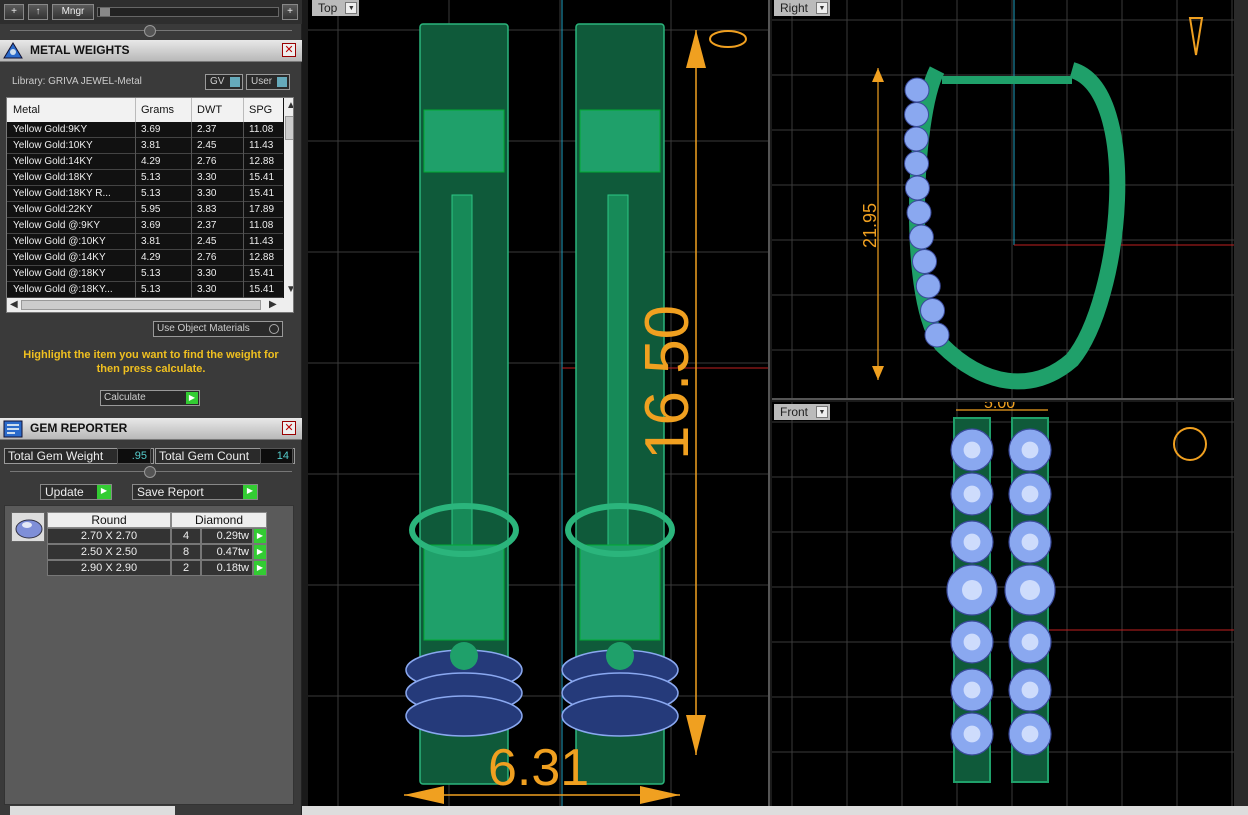 The height and width of the screenshot is (815, 1248). Describe the element at coordinates (14, 12) in the screenshot. I see `add-button: +` at that location.